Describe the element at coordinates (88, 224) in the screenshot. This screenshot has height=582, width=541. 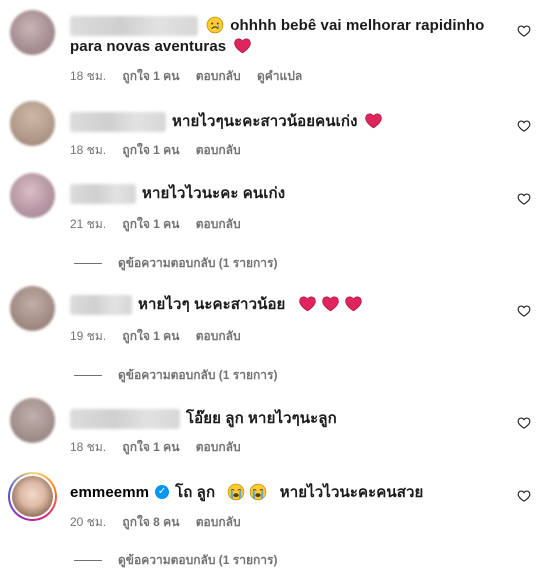
I see `comment-time: 21 ชม.` at that location.